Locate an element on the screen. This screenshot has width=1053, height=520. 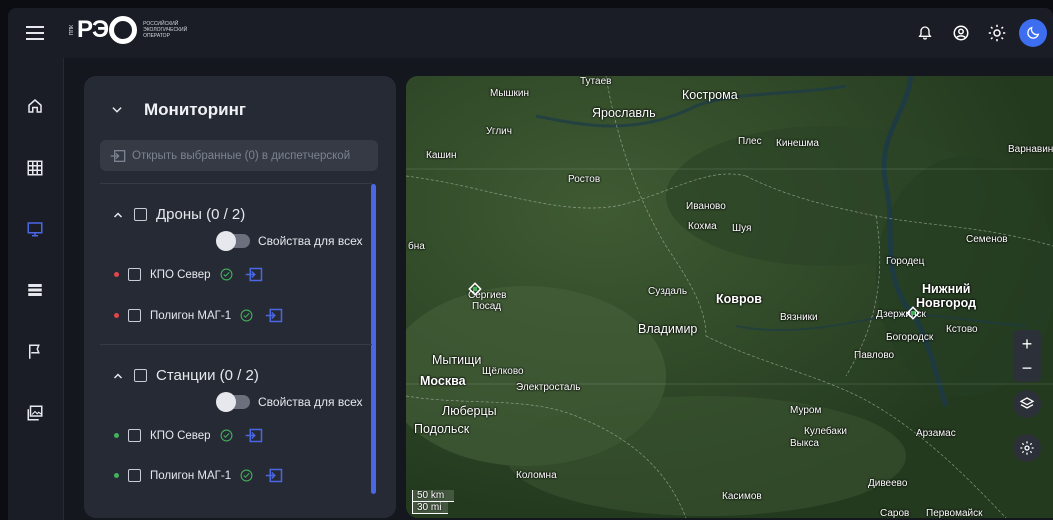
map-label: Иваново is located at coordinates (706, 206).